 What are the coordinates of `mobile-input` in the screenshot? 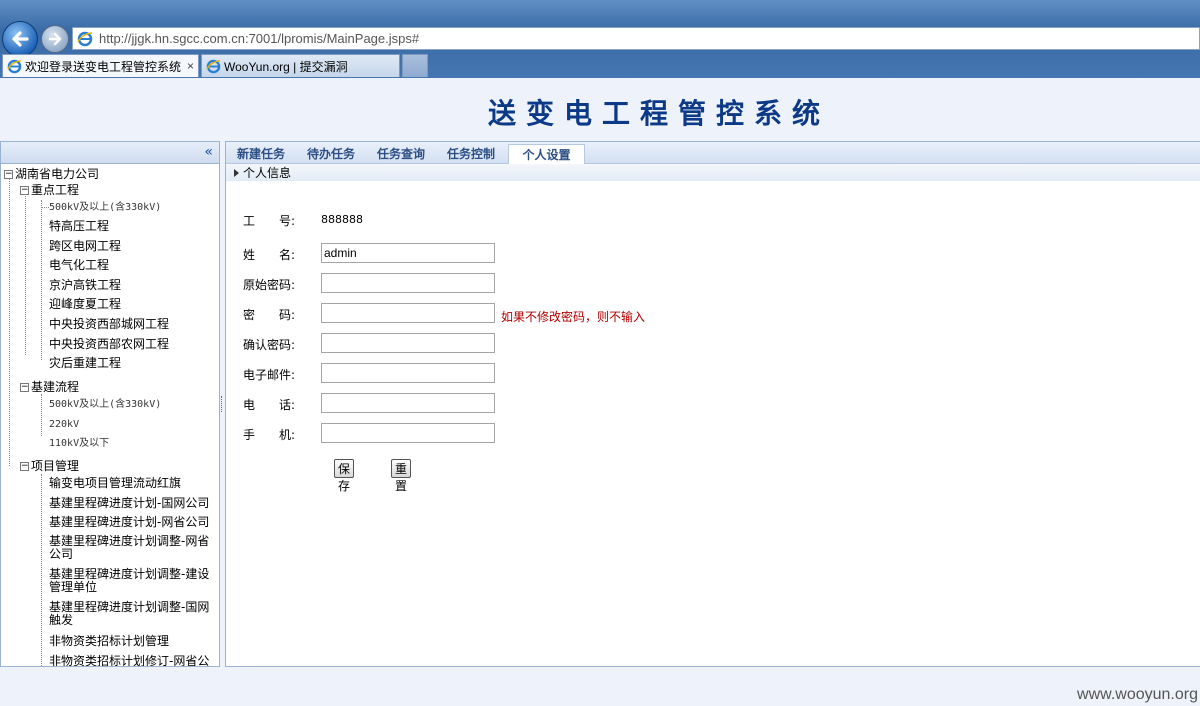 It's located at (408, 433).